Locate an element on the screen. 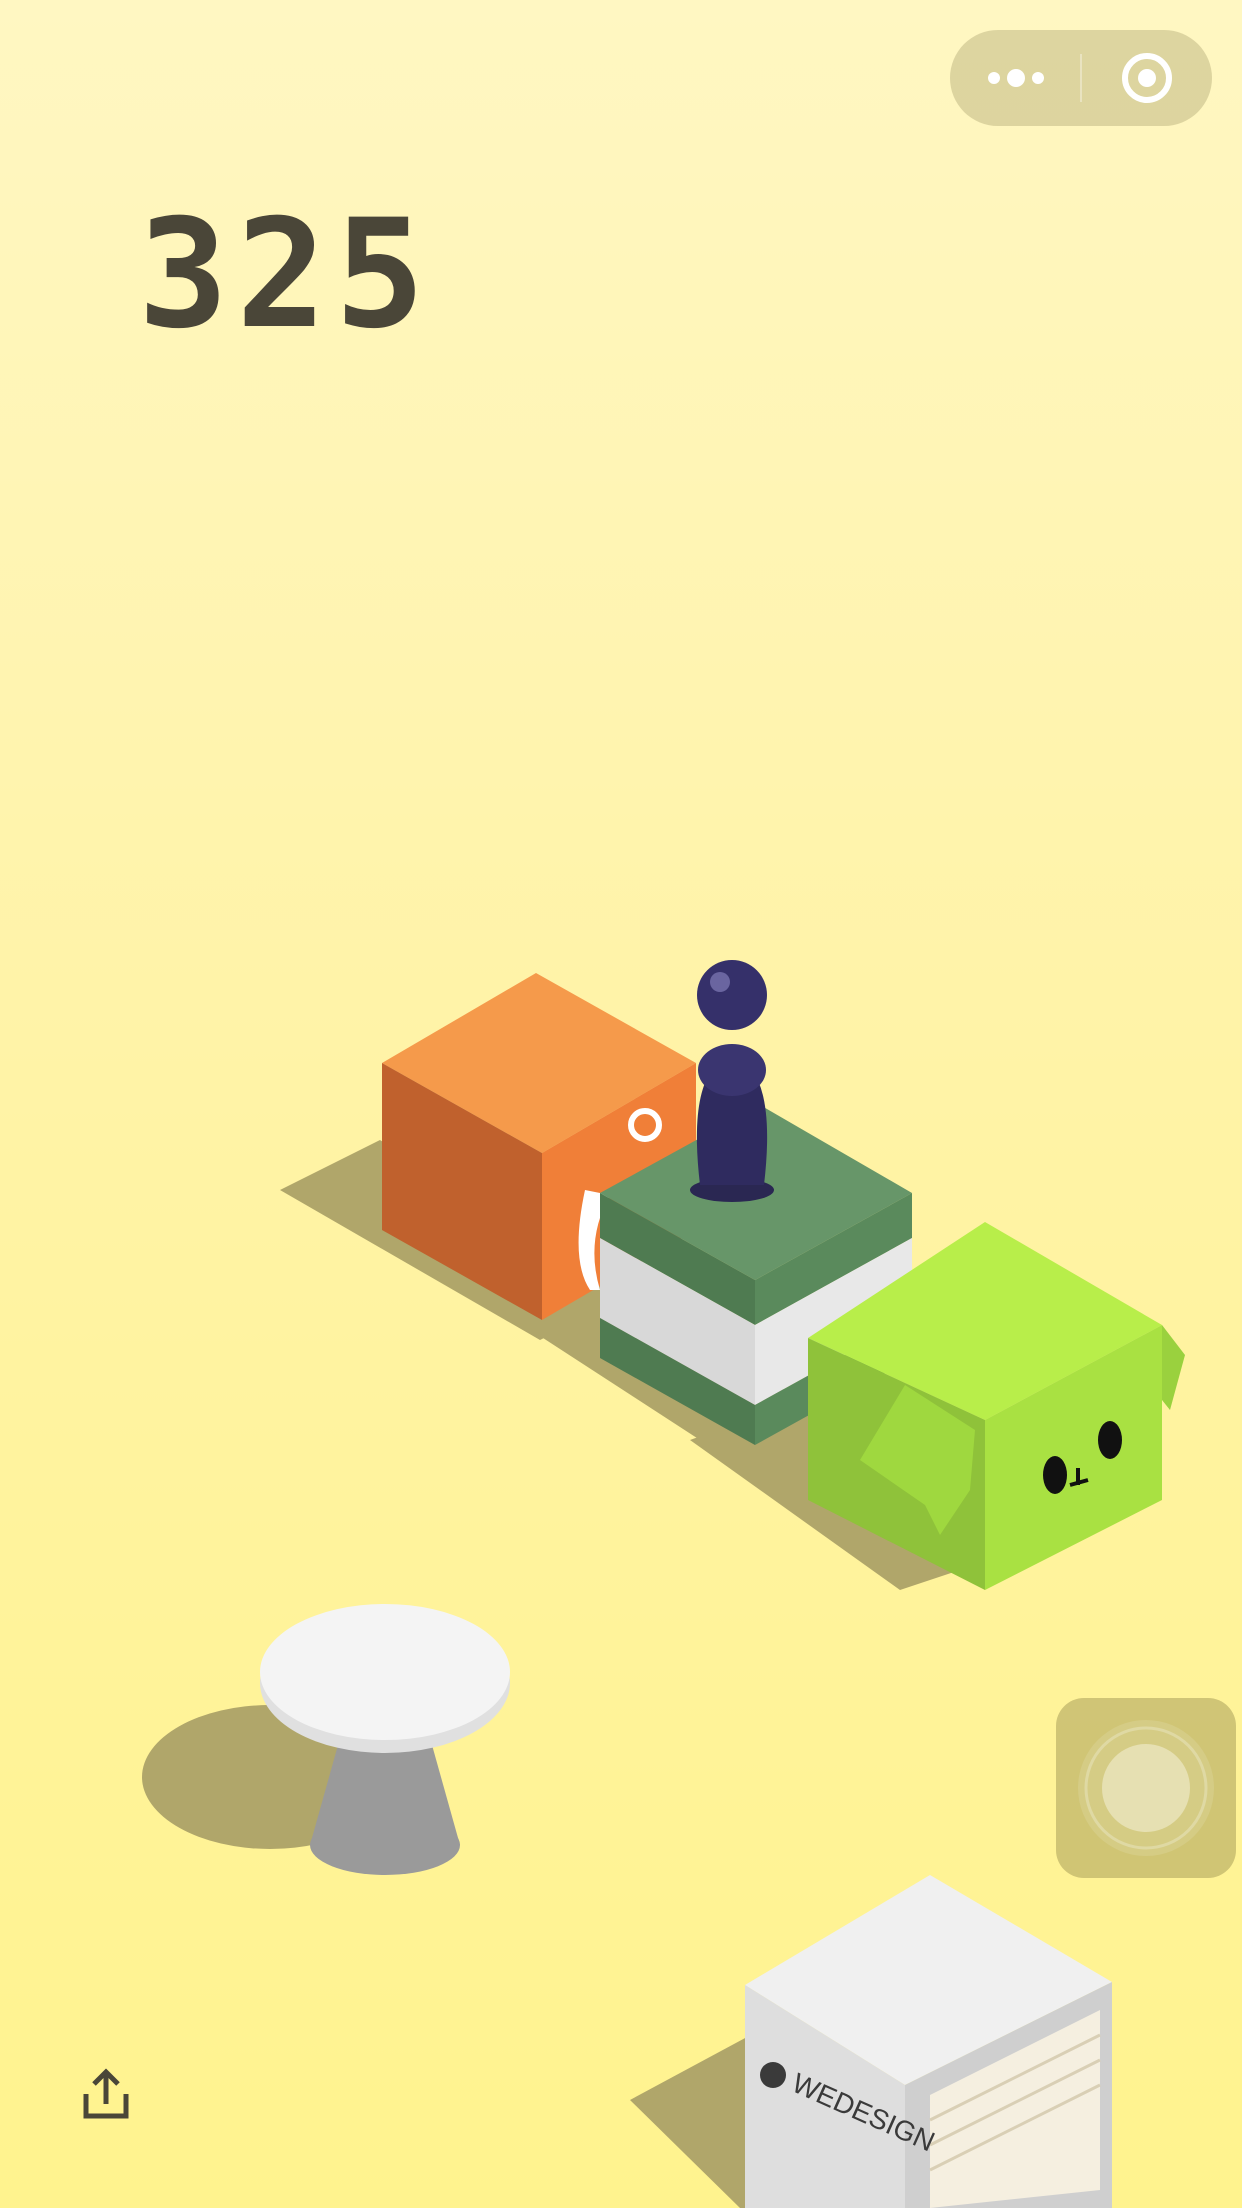 The image size is (1242, 2208). joystick-icon is located at coordinates (1146, 1788).